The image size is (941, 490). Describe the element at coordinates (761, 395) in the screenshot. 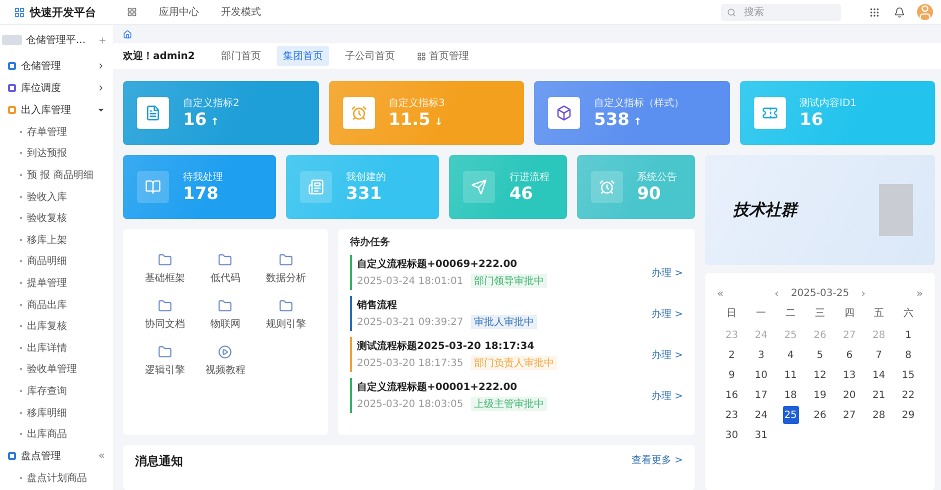

I see `calendar-day: 17` at that location.